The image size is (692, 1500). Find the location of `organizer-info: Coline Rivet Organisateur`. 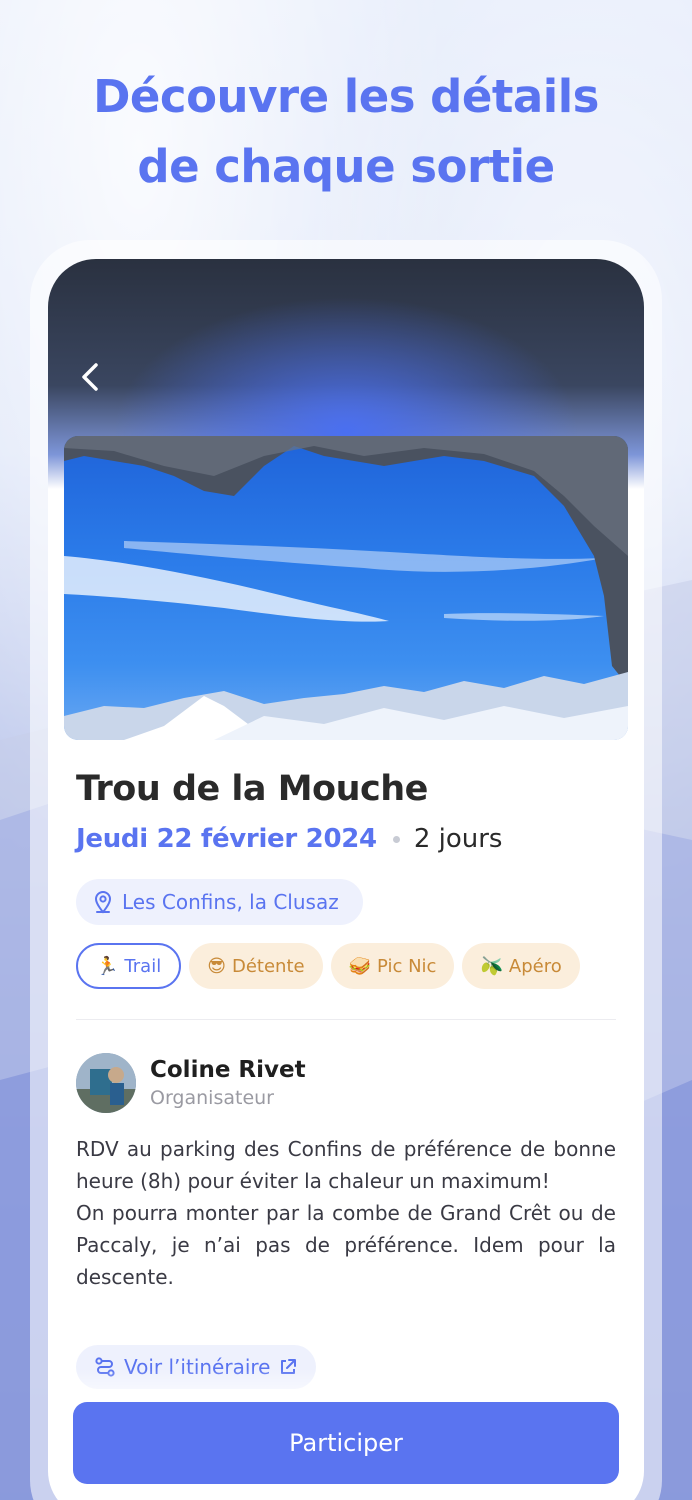

organizer-info: Coline Rivet Organisateur is located at coordinates (228, 1083).